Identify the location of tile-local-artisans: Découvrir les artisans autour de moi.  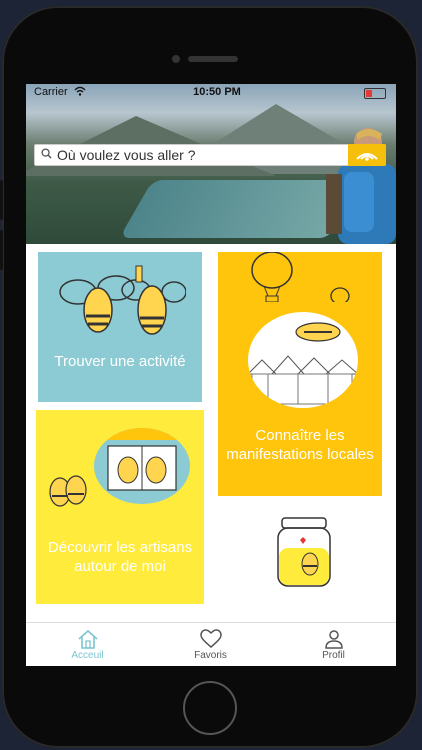
(120, 507).